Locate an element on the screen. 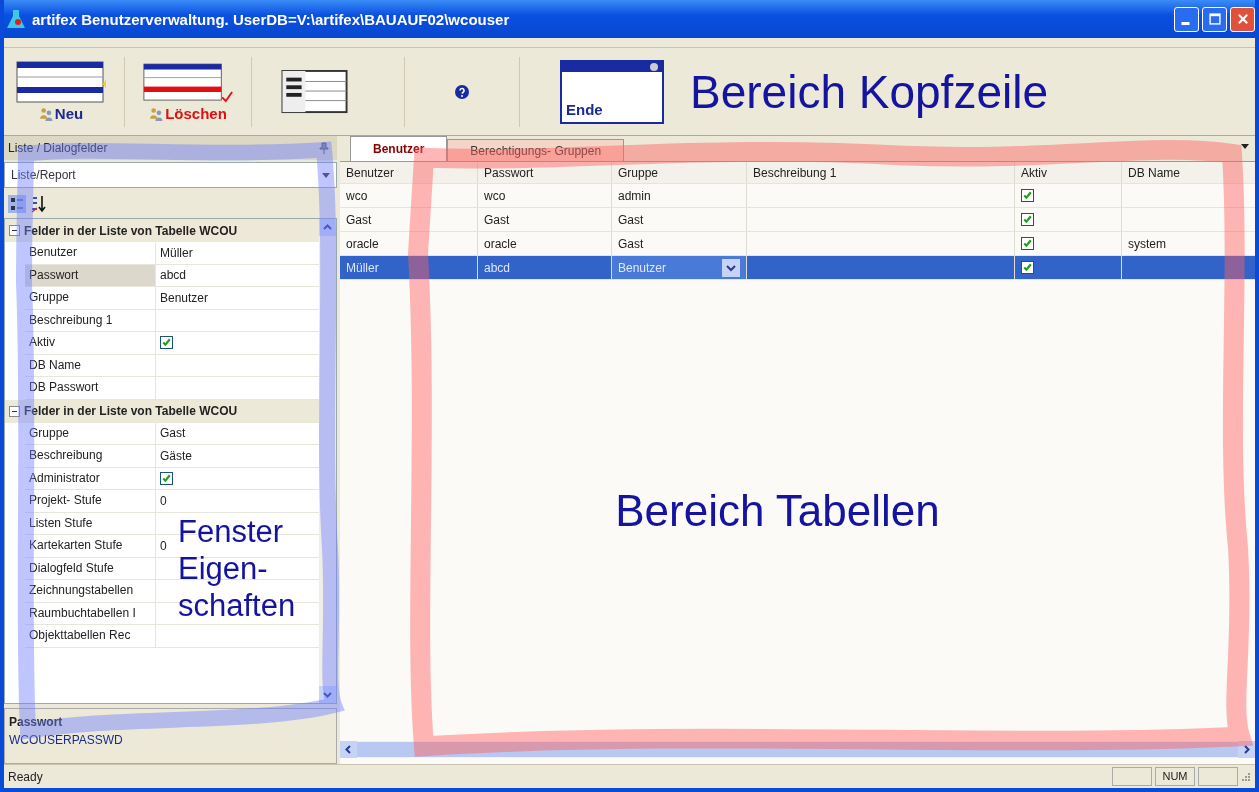 The image size is (1259, 792). sort-icon is located at coordinates (39, 204).